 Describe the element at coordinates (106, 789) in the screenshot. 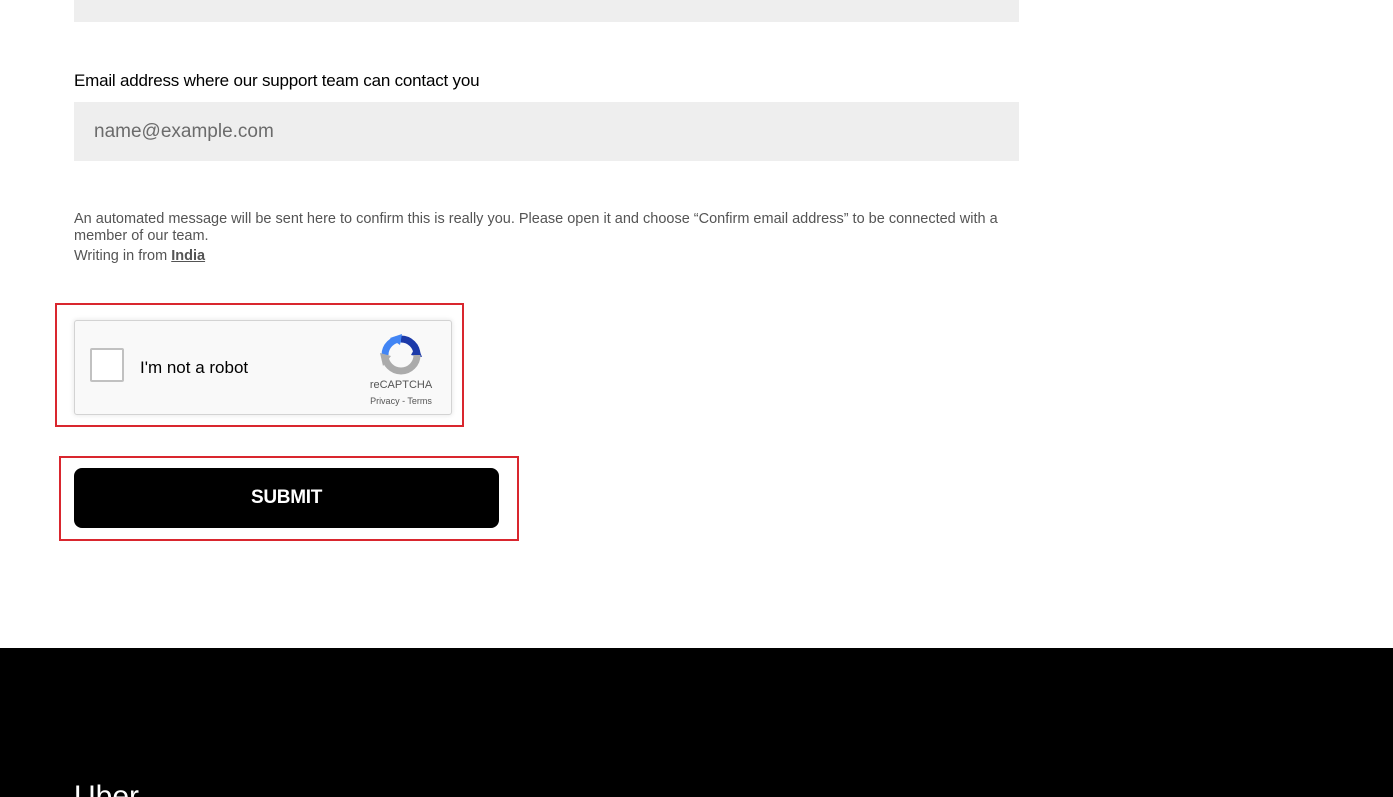

I see `footer-brand-logo: Uber` at that location.